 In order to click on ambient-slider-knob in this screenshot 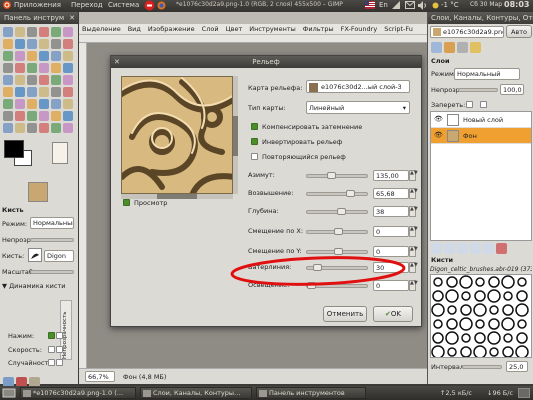, I will do `click(311, 285)`.